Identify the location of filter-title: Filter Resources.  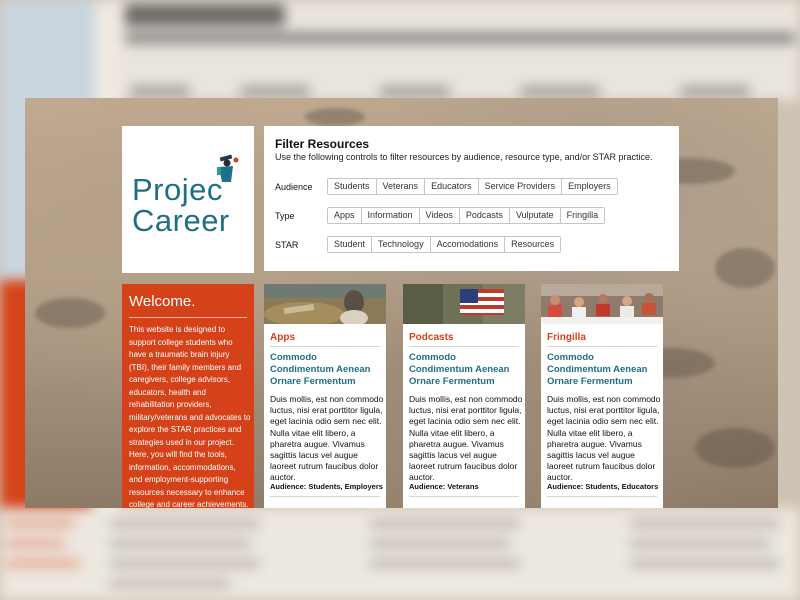
(322, 144).